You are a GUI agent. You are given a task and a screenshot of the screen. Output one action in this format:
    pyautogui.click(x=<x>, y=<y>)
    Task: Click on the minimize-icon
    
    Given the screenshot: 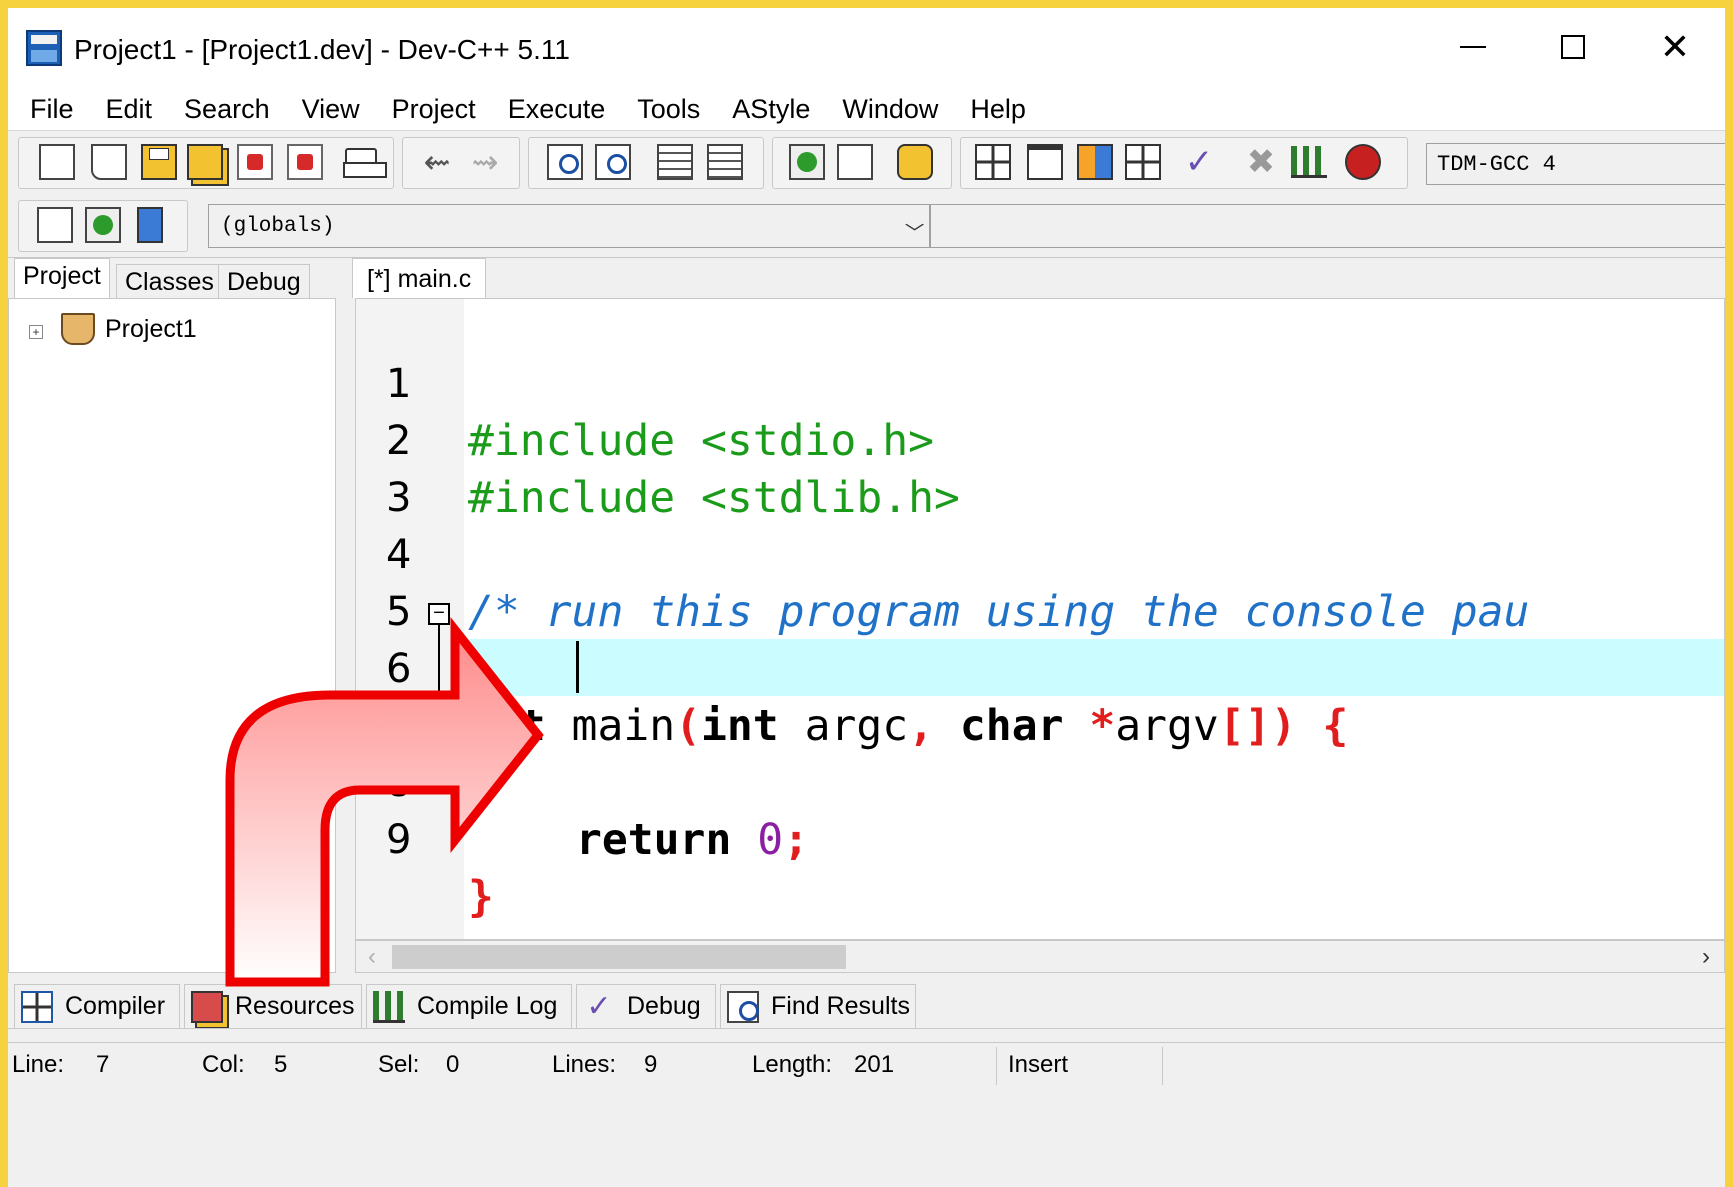 What is the action you would take?
    pyautogui.click(x=1473, y=47)
    